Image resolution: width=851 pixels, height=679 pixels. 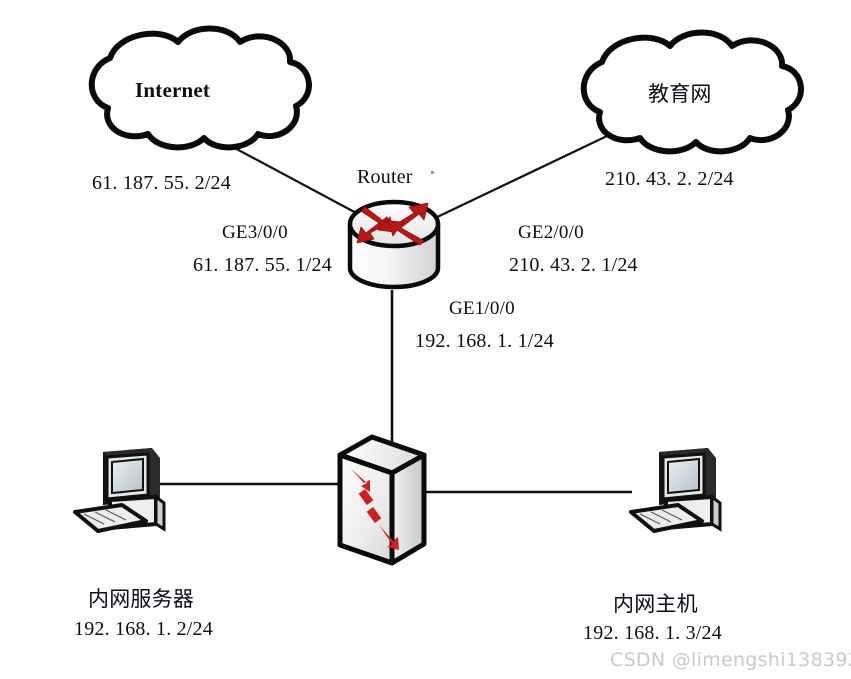 I want to click on link-education-router, so click(x=520, y=177).